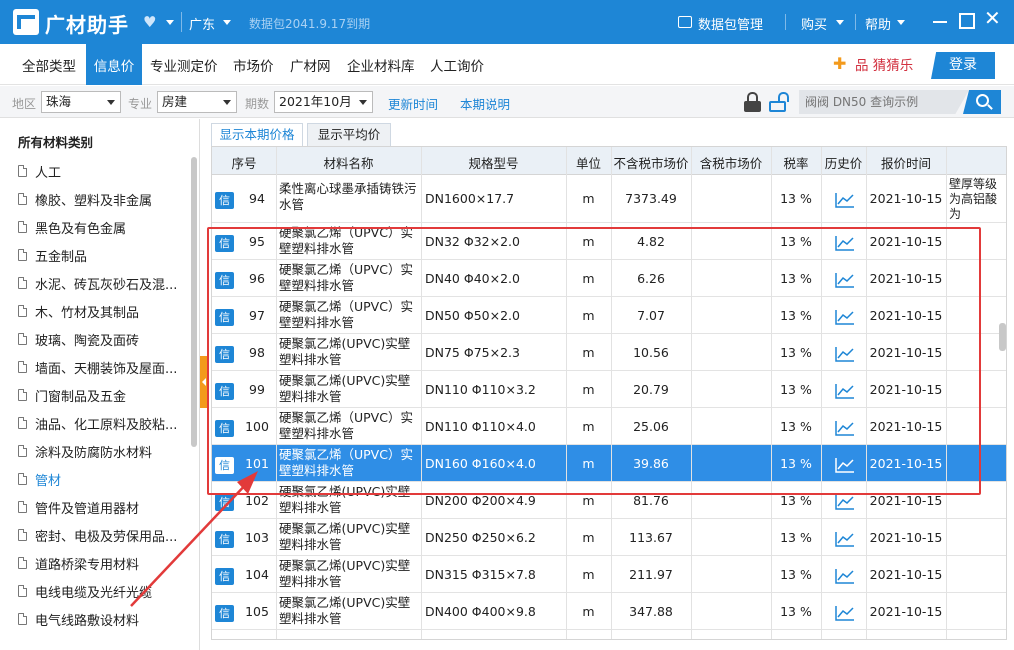 The width and height of the screenshot is (1014, 650). I want to click on sidebar-item: 玻璃、陶瓷及面砖, so click(96, 339).